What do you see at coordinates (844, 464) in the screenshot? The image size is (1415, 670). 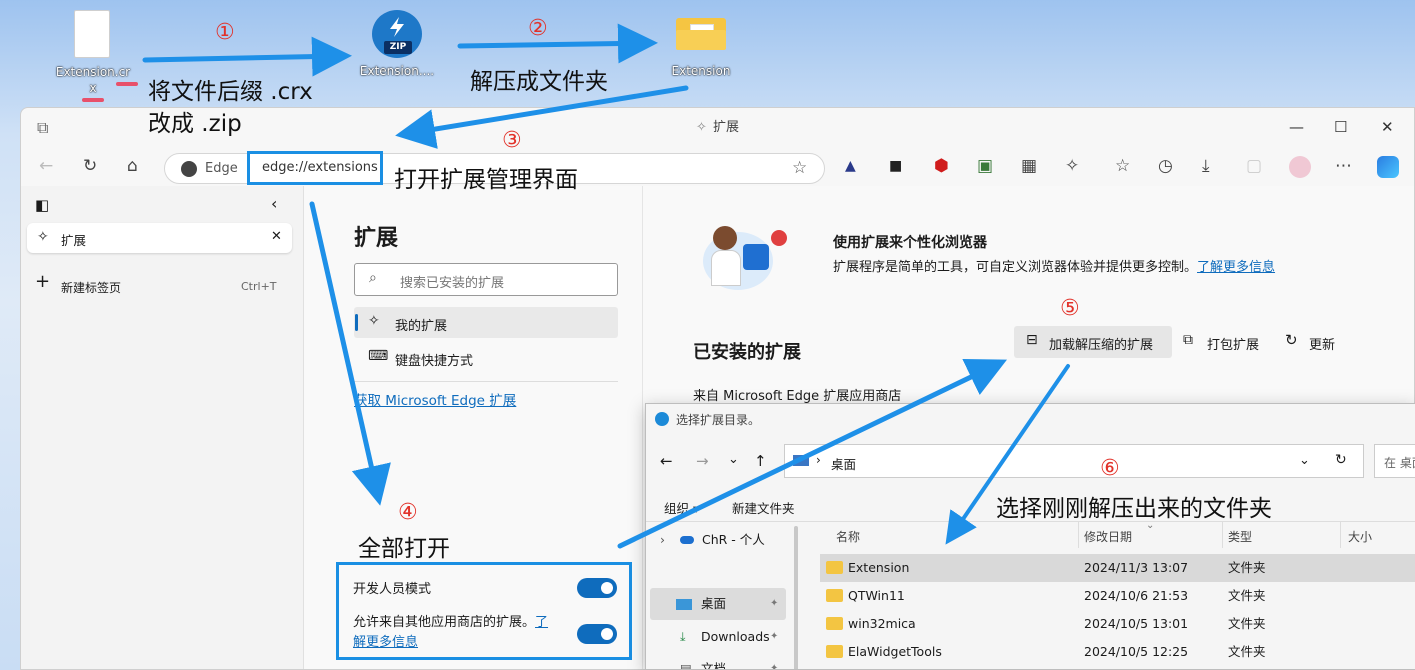 I see `path-text: 桌面` at bounding box center [844, 464].